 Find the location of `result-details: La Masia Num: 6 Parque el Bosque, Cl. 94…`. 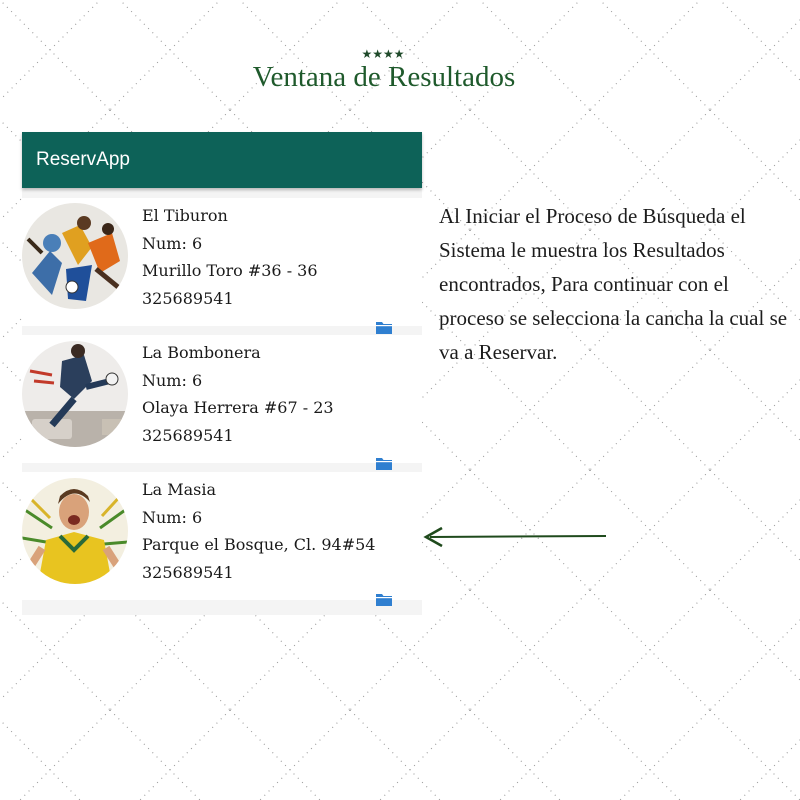

result-details: La Masia Num: 6 Parque el Bosque, Cl. 94… is located at coordinates (272, 531).